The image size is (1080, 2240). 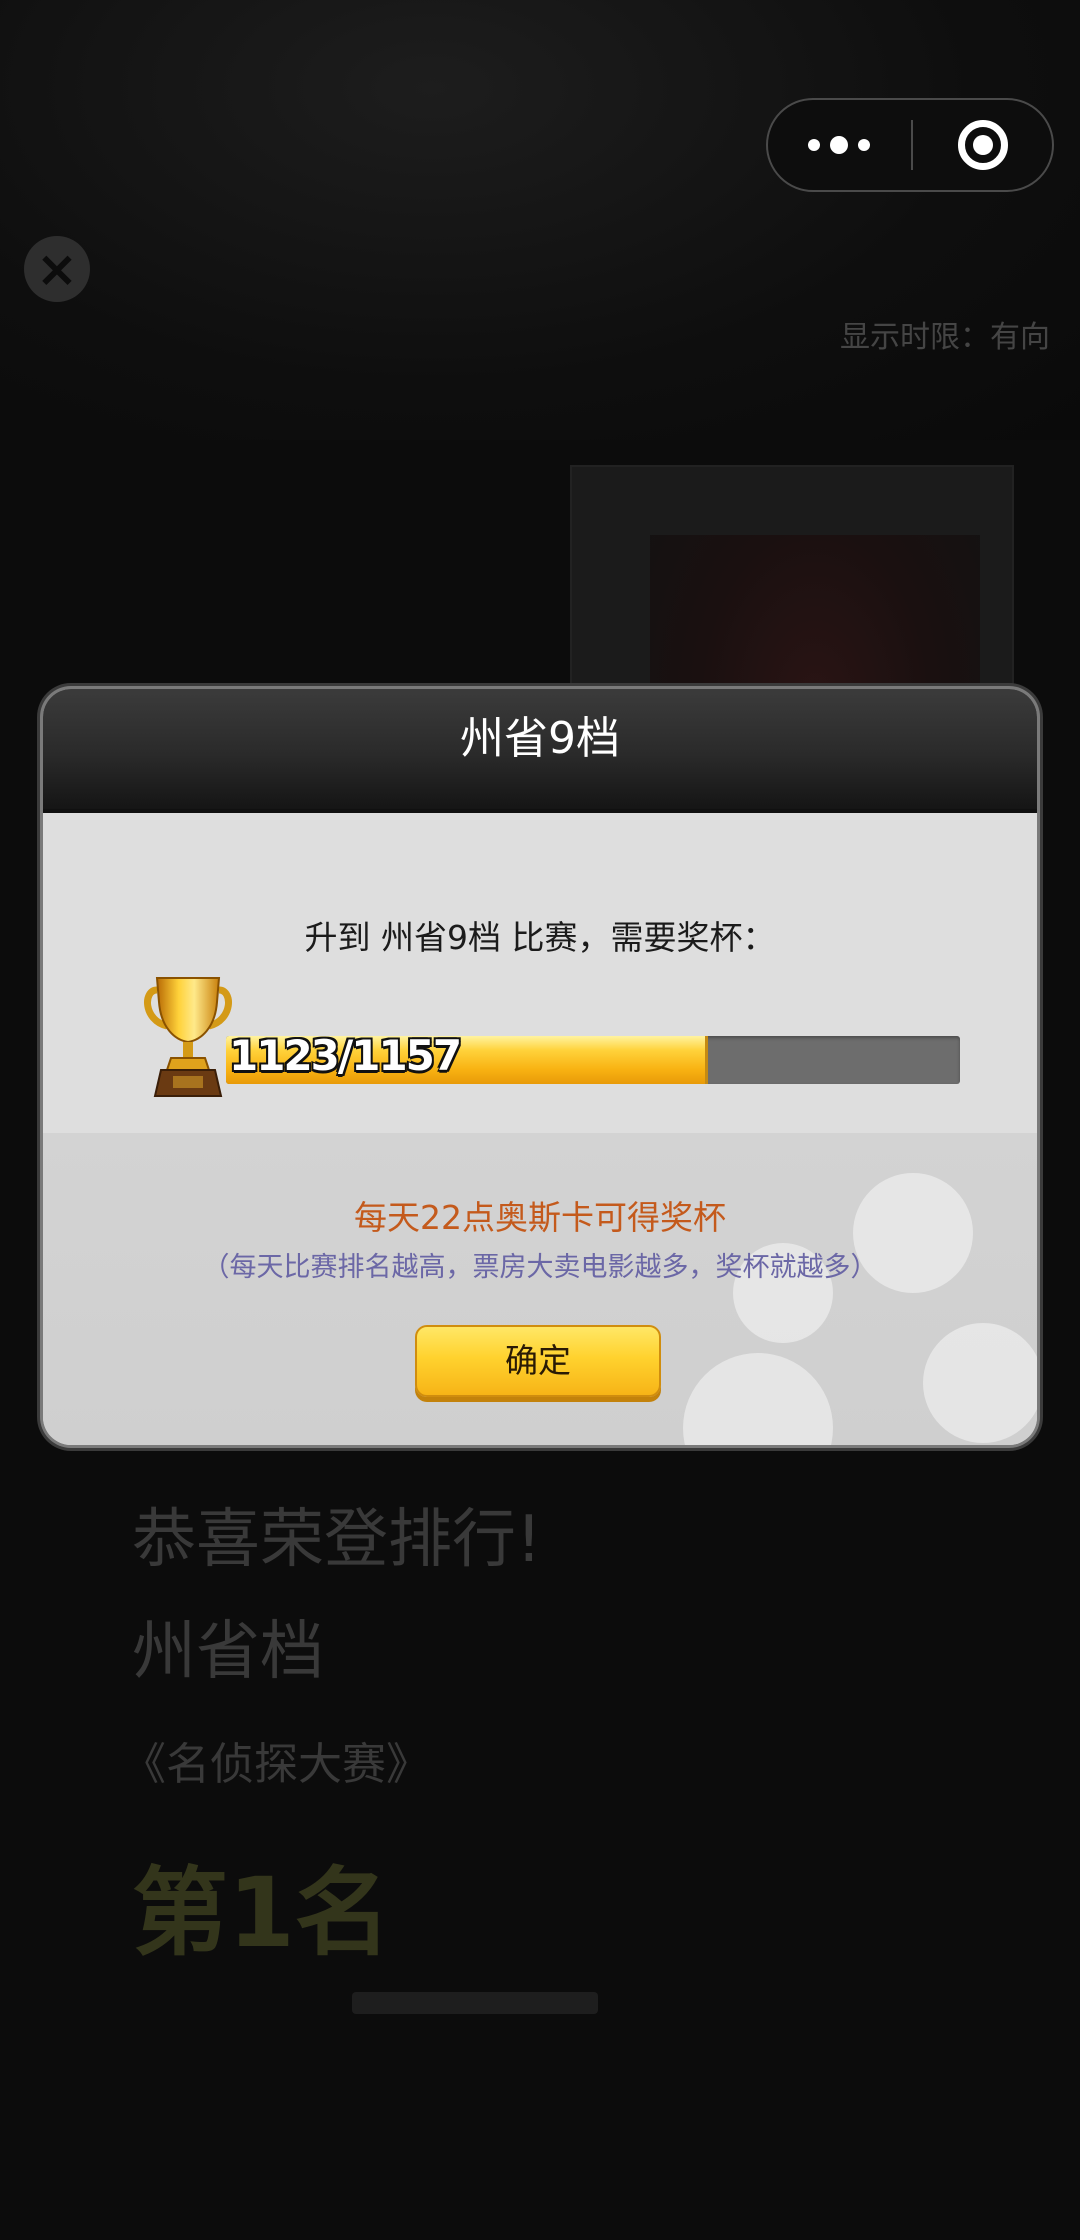 I want to click on capsule-menu, so click(x=910, y=145).